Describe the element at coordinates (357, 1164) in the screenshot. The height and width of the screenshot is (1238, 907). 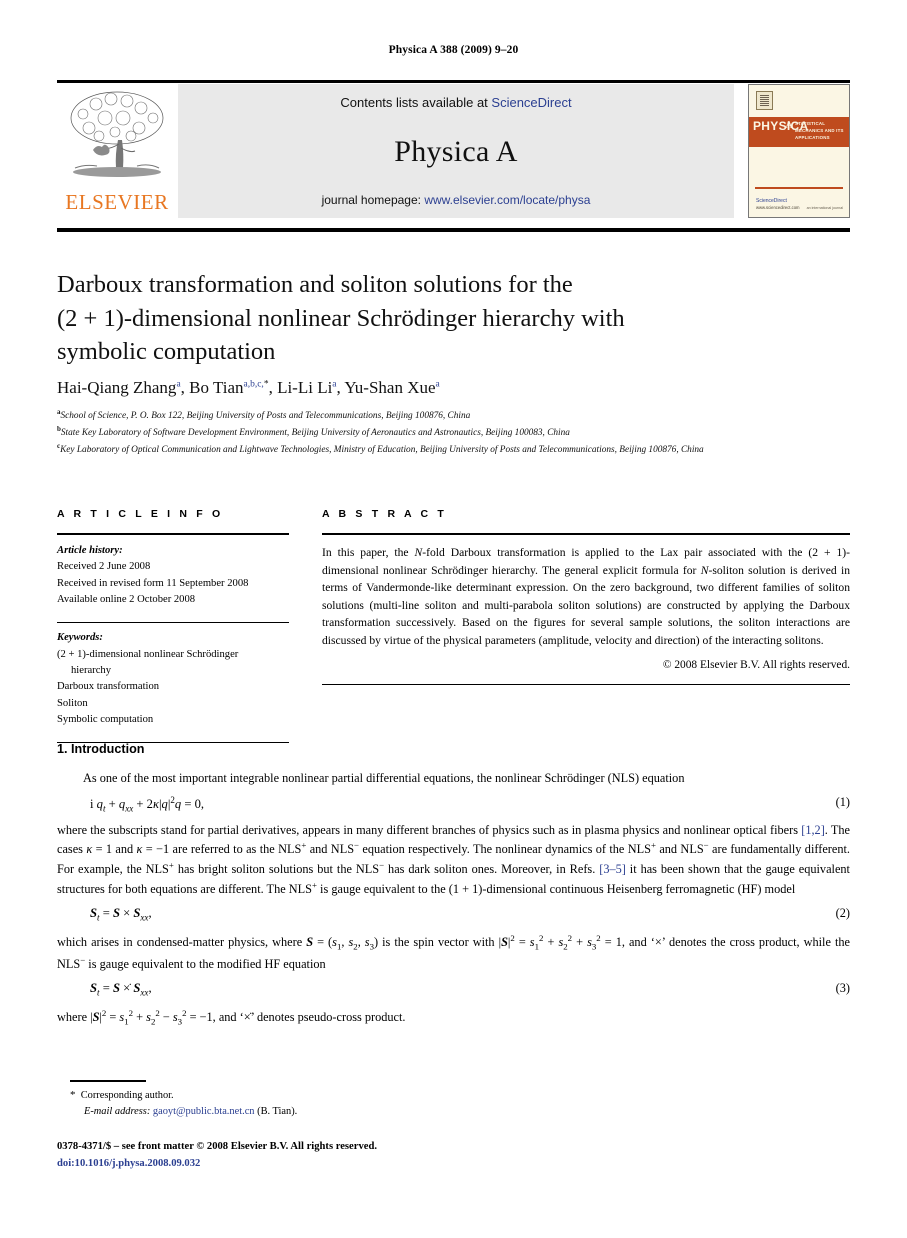
I see `doi-link: doi:10.1016/j.physa.2008.09.032` at that location.